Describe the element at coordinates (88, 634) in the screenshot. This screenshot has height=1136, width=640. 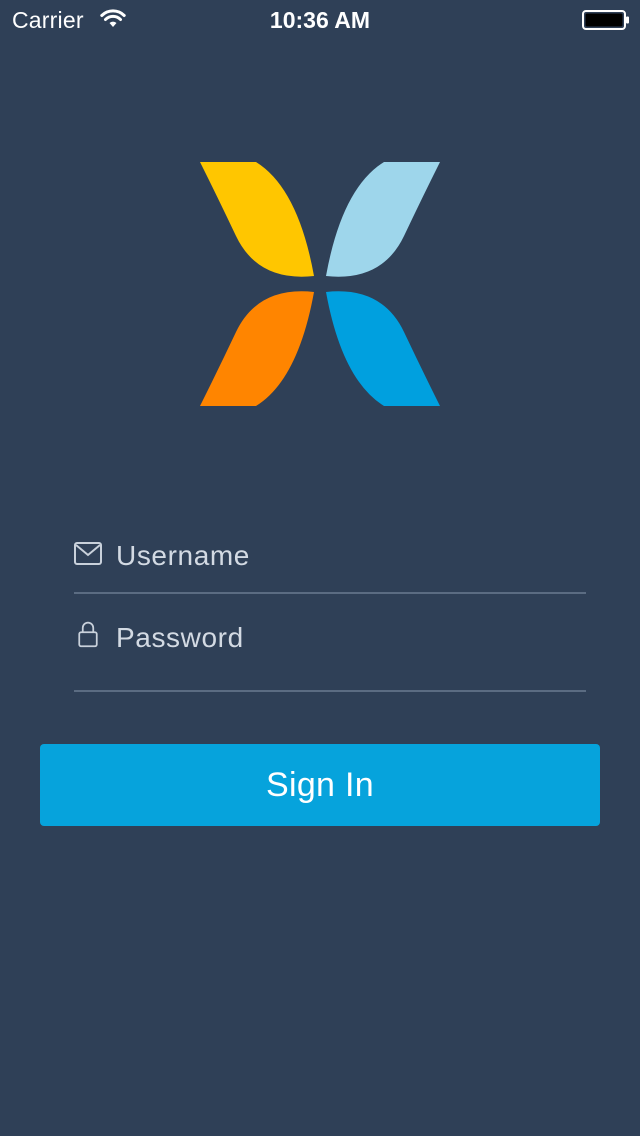
I see `lock-icon` at that location.